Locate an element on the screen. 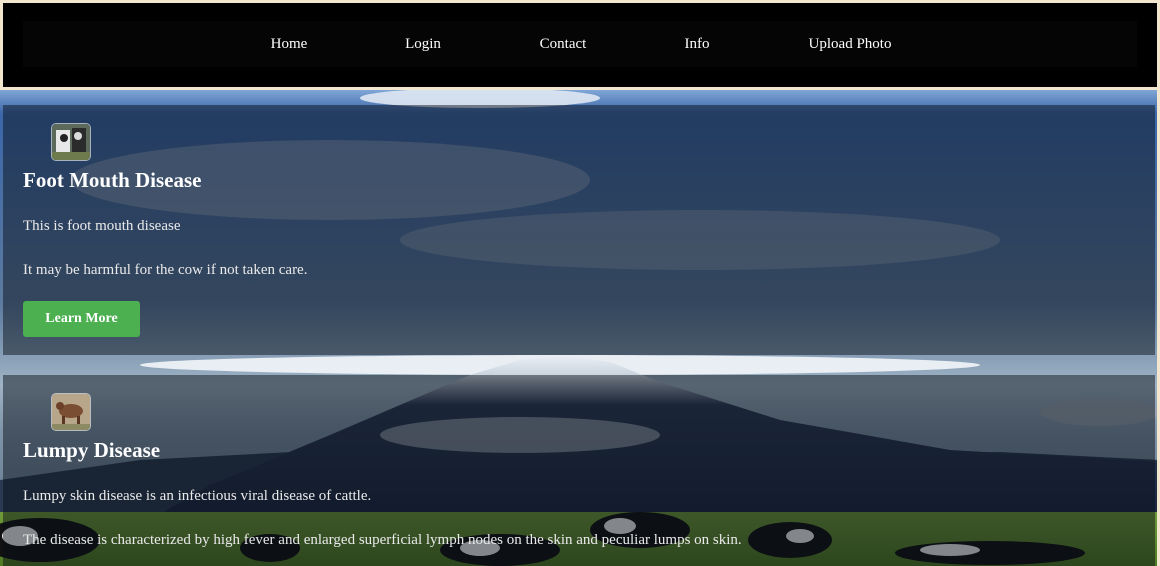  nav-login-link: Login is located at coordinates (423, 44).